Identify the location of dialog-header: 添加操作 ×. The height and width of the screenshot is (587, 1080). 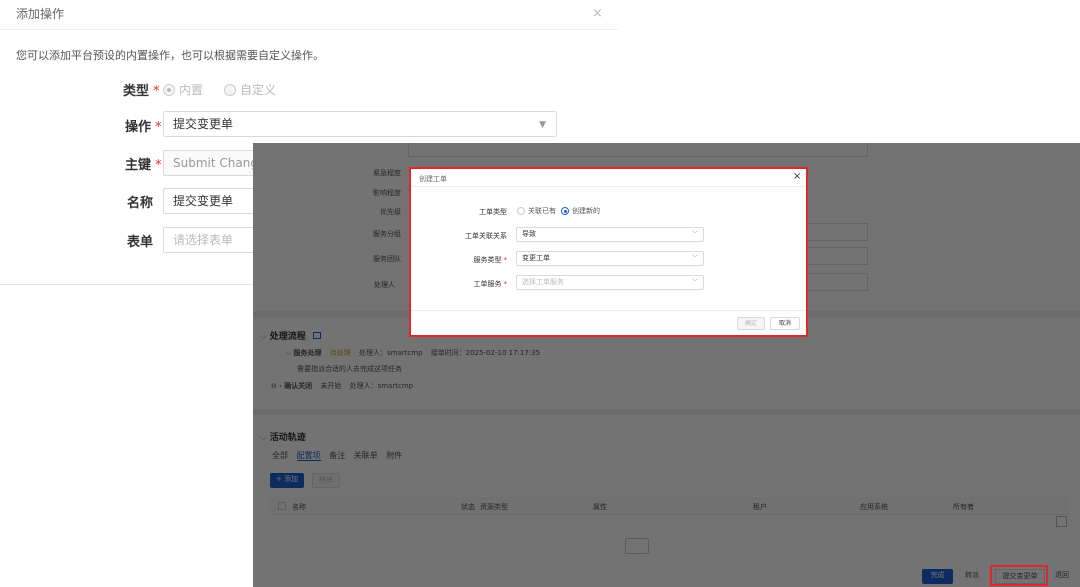
(309, 15).